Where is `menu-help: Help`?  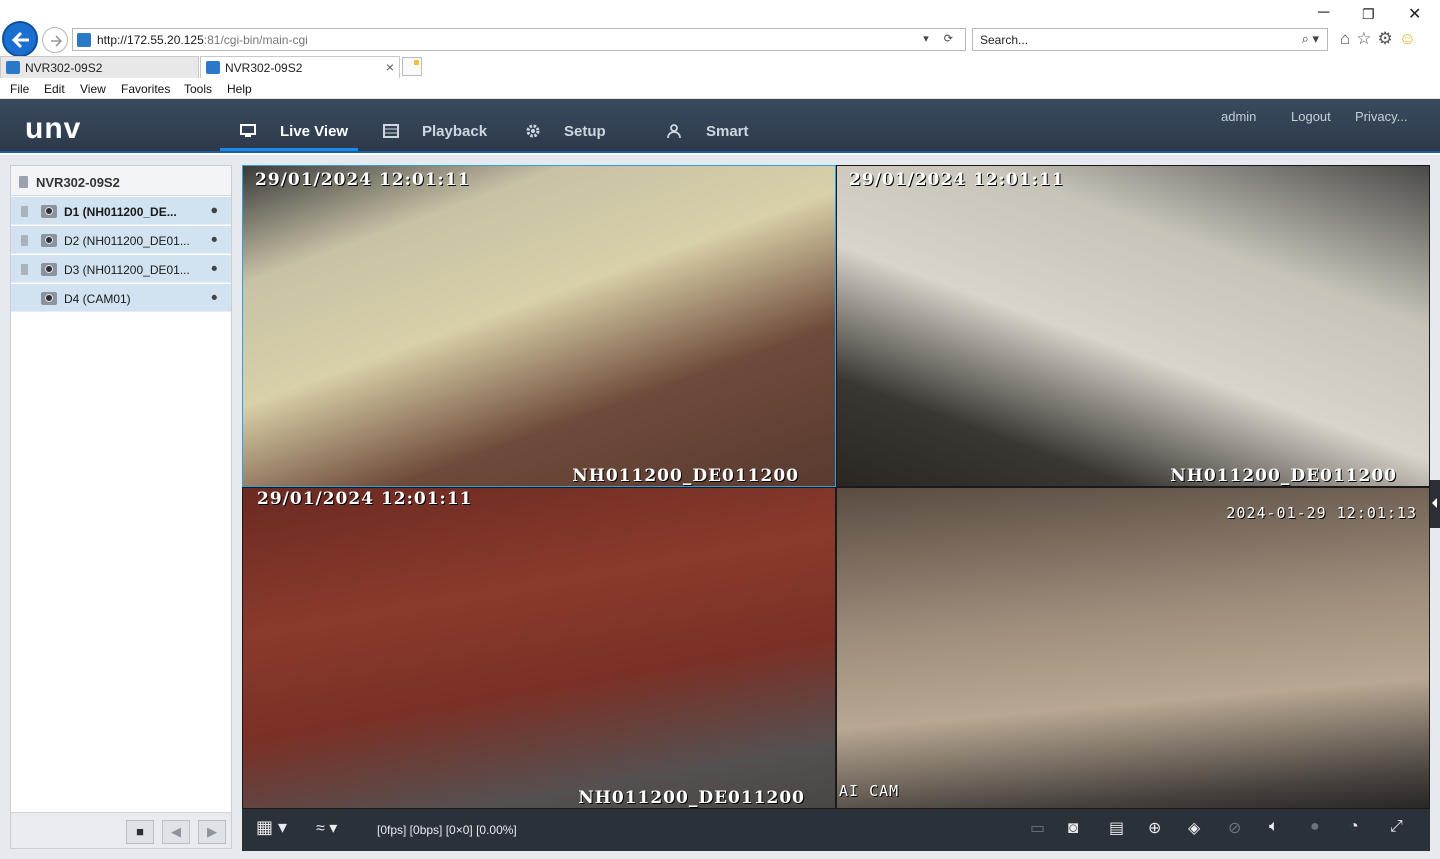 menu-help: Help is located at coordinates (239, 89).